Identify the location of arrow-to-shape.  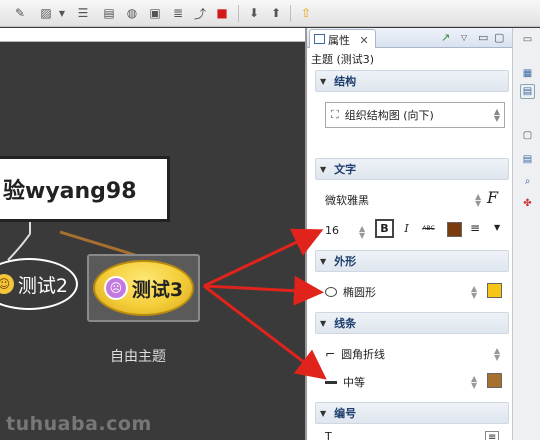
(263, 290).